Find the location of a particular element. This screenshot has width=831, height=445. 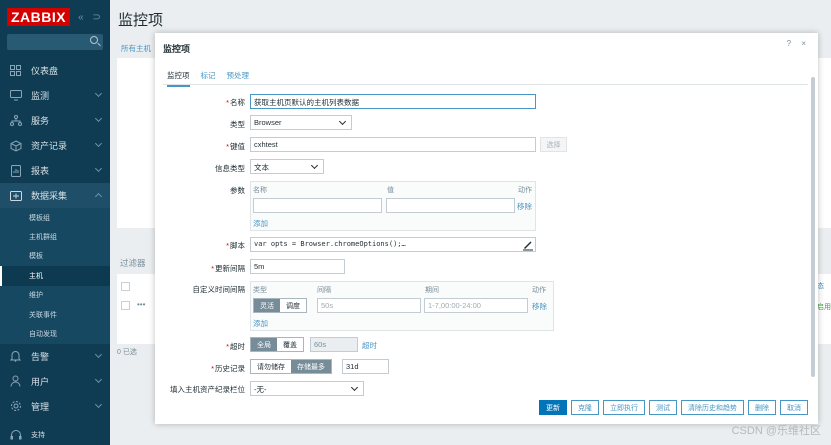

scheduling-option: 调度 is located at coordinates (293, 305).